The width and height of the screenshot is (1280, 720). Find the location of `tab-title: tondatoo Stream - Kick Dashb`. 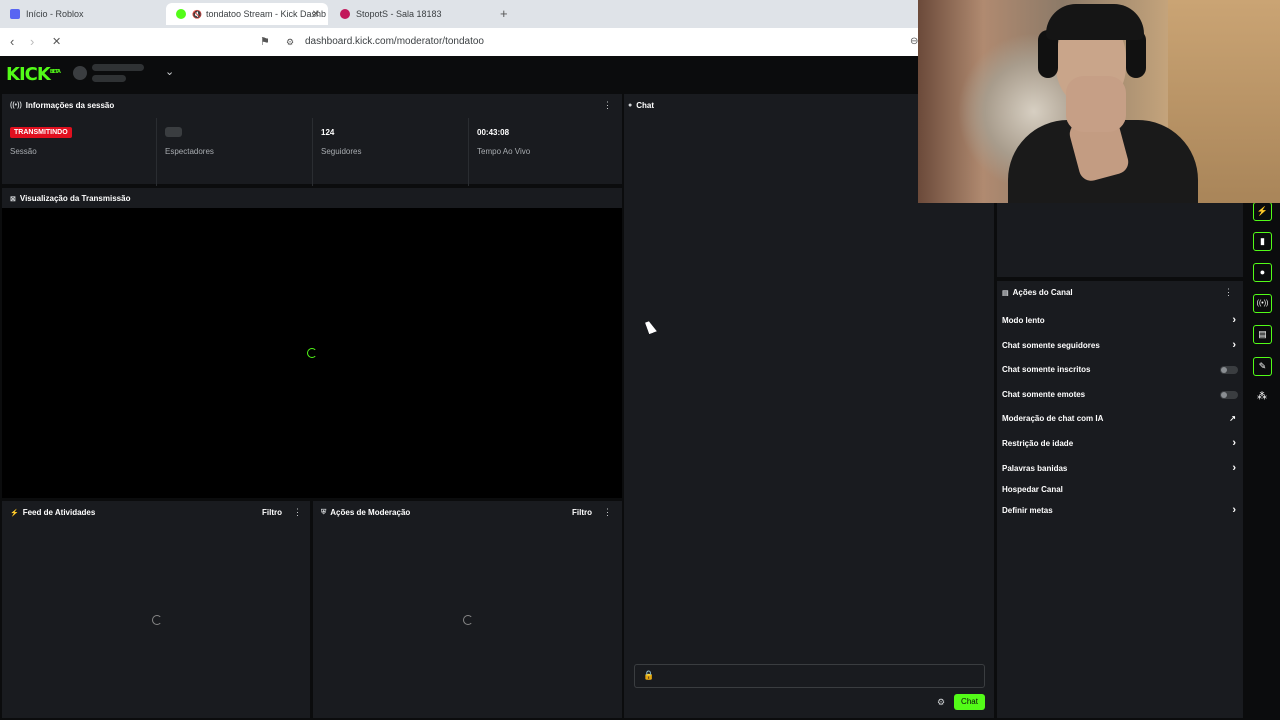

tab-title: tondatoo Stream - Kick Dashb is located at coordinates (266, 14).